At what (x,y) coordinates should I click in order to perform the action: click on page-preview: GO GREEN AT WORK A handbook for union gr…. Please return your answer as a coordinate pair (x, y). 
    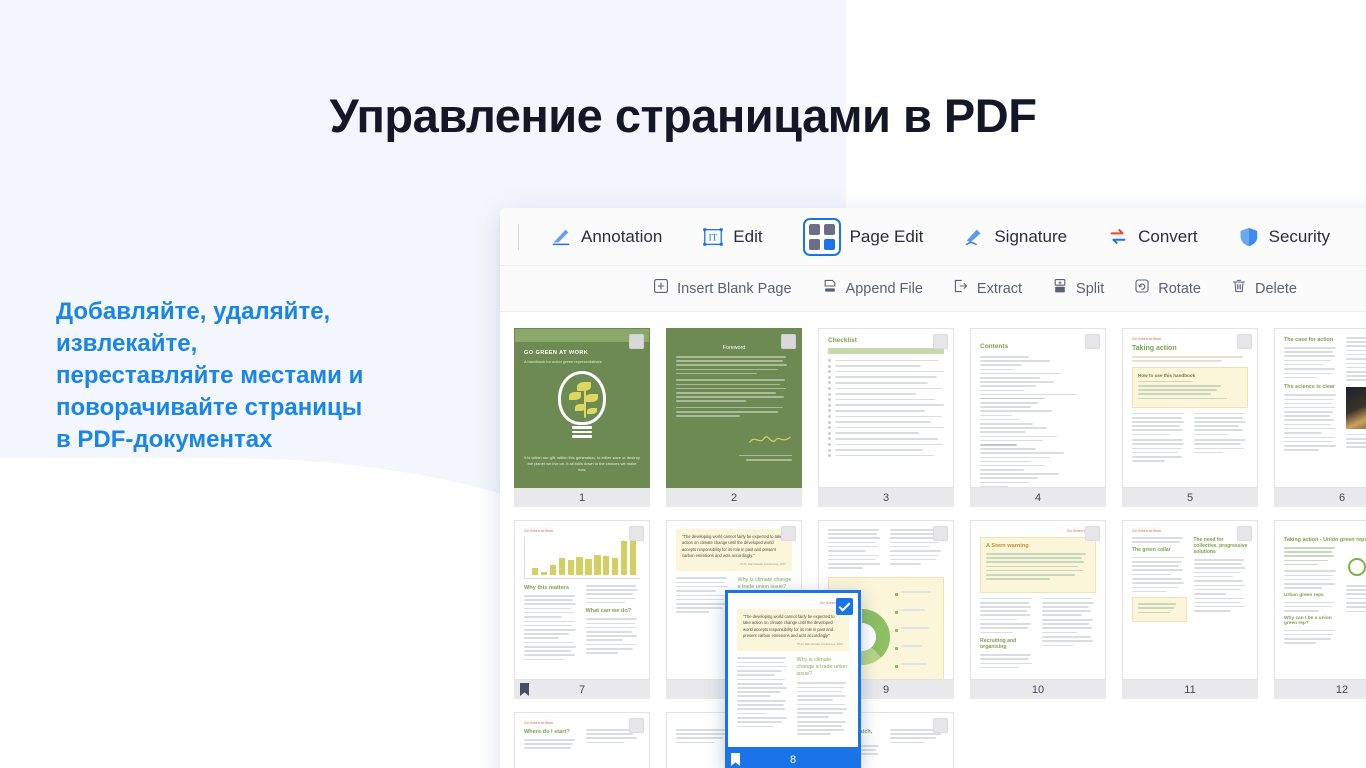
    Looking at the image, I should click on (582, 408).